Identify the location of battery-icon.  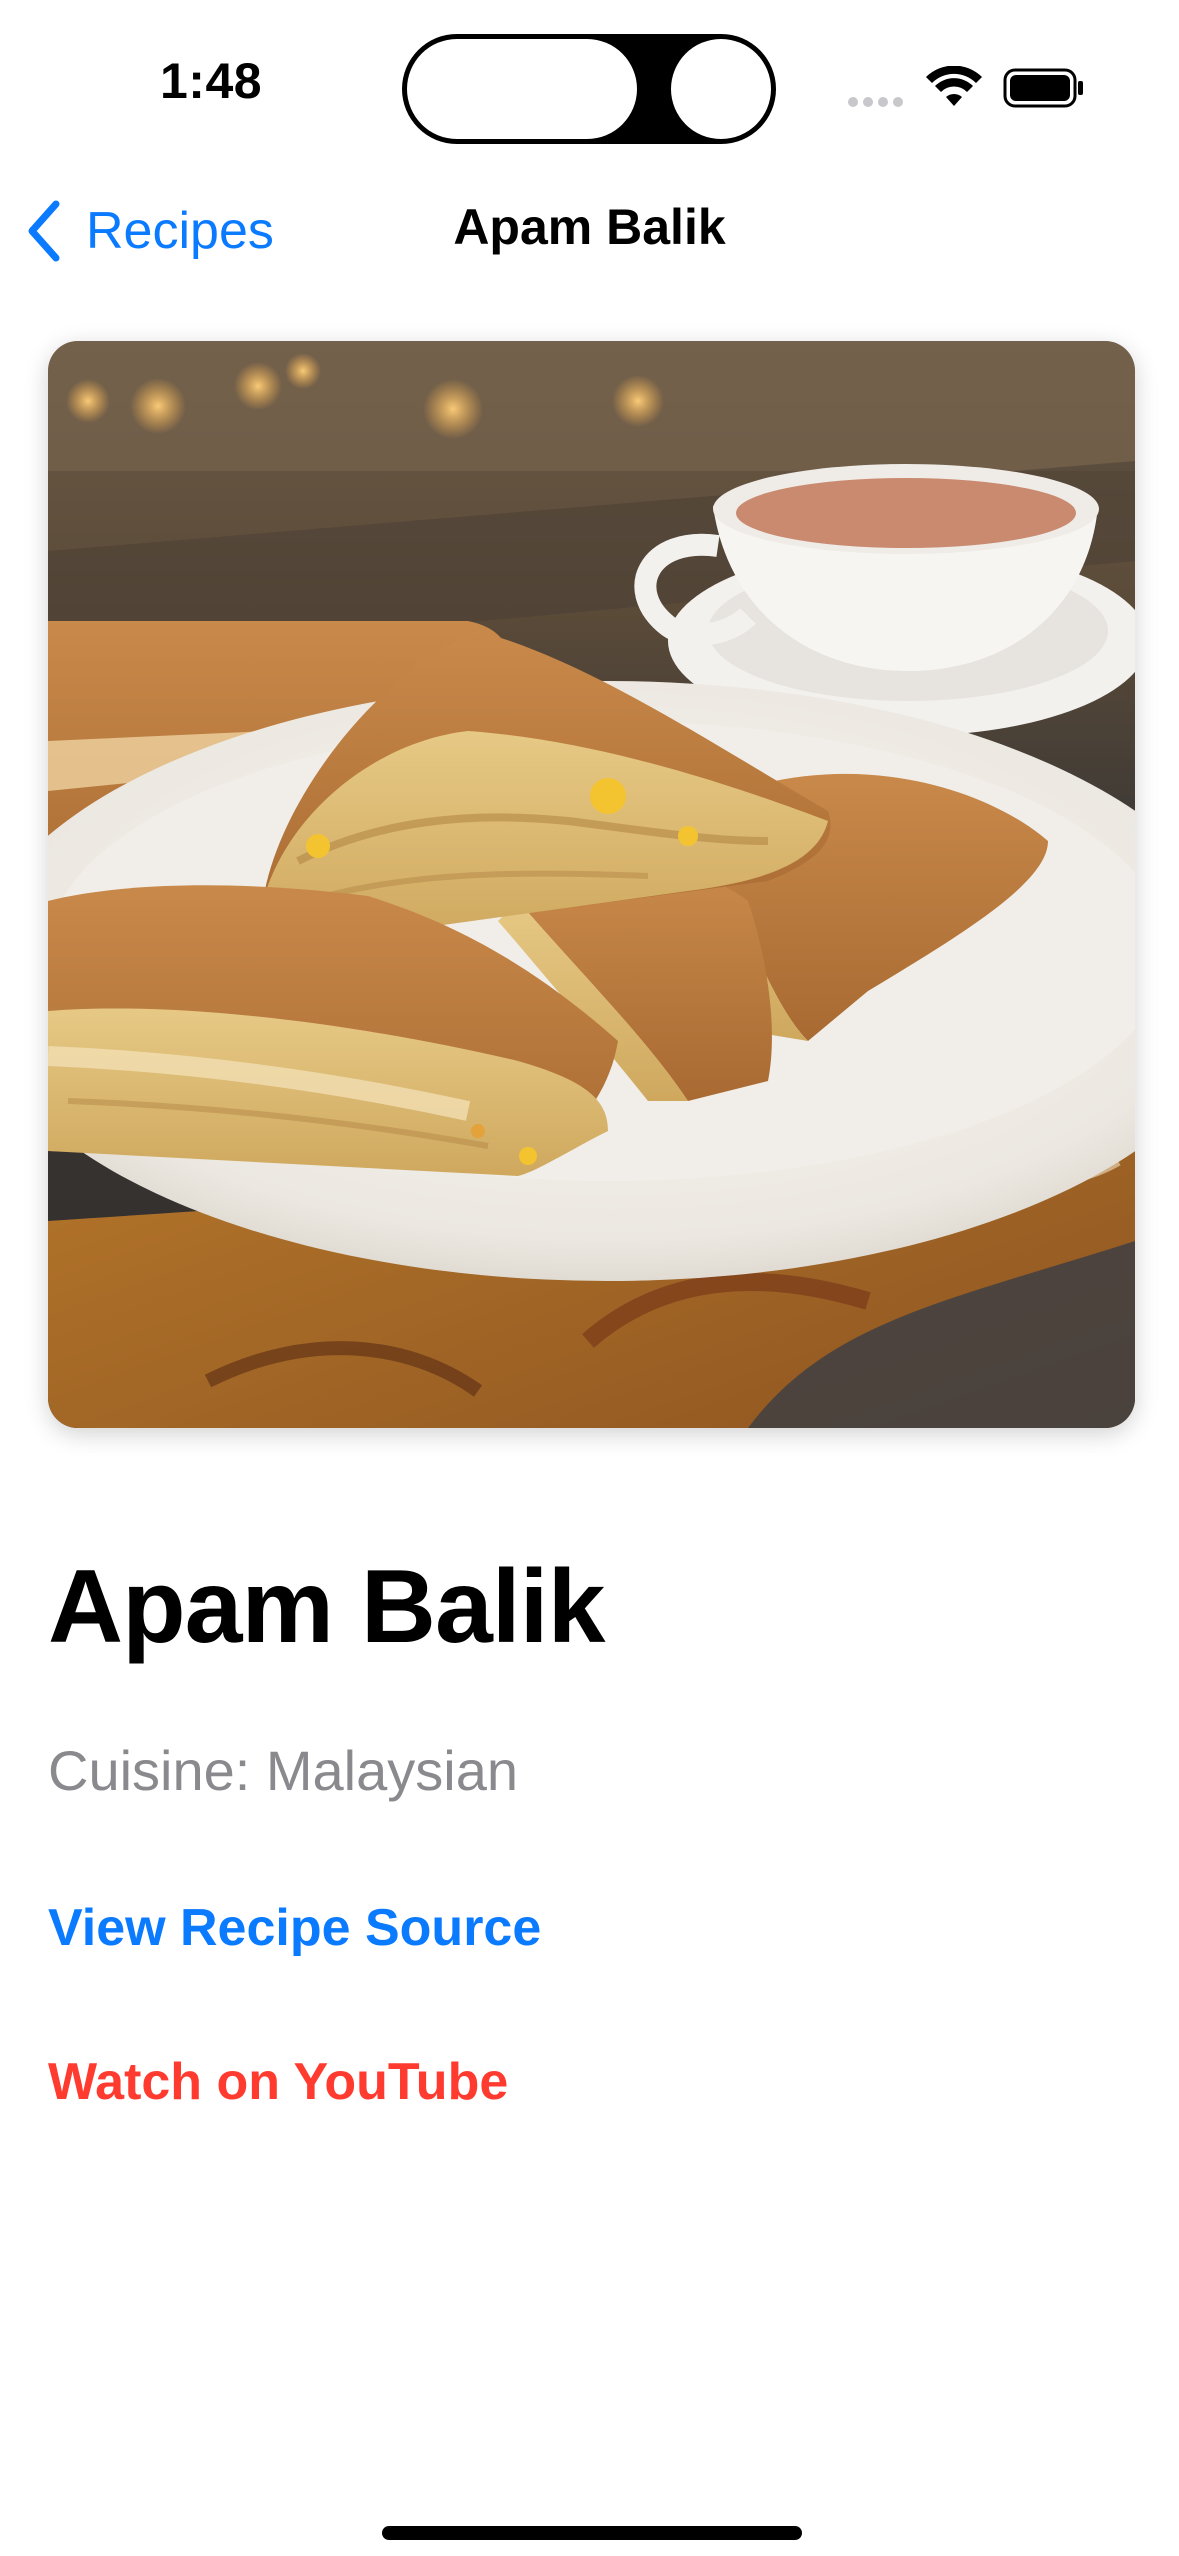
(1043, 88).